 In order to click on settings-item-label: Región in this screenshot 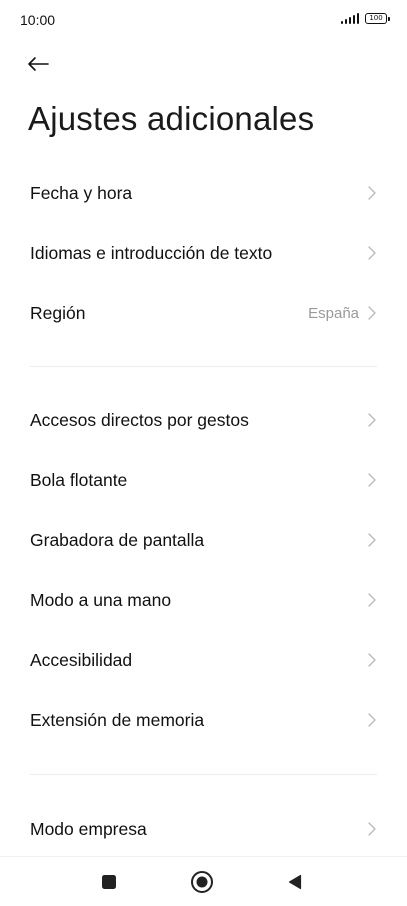, I will do `click(58, 312)`.